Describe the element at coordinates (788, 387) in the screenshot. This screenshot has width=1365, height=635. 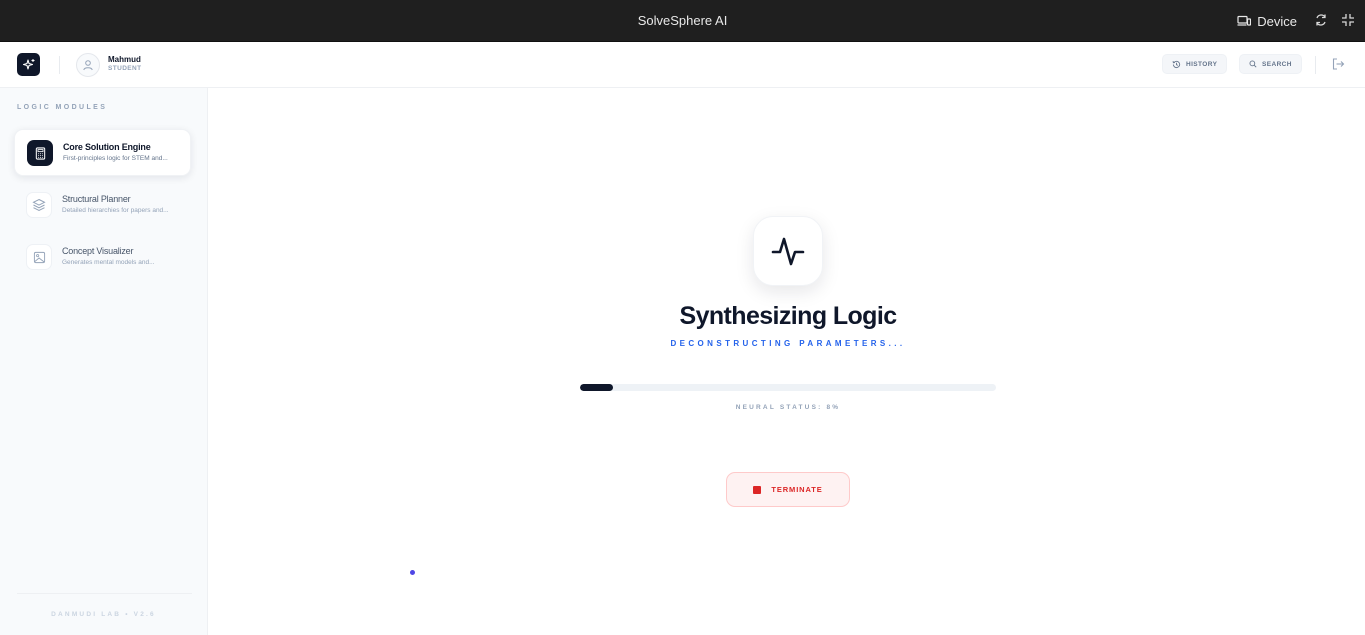
I see `progress-bar` at that location.